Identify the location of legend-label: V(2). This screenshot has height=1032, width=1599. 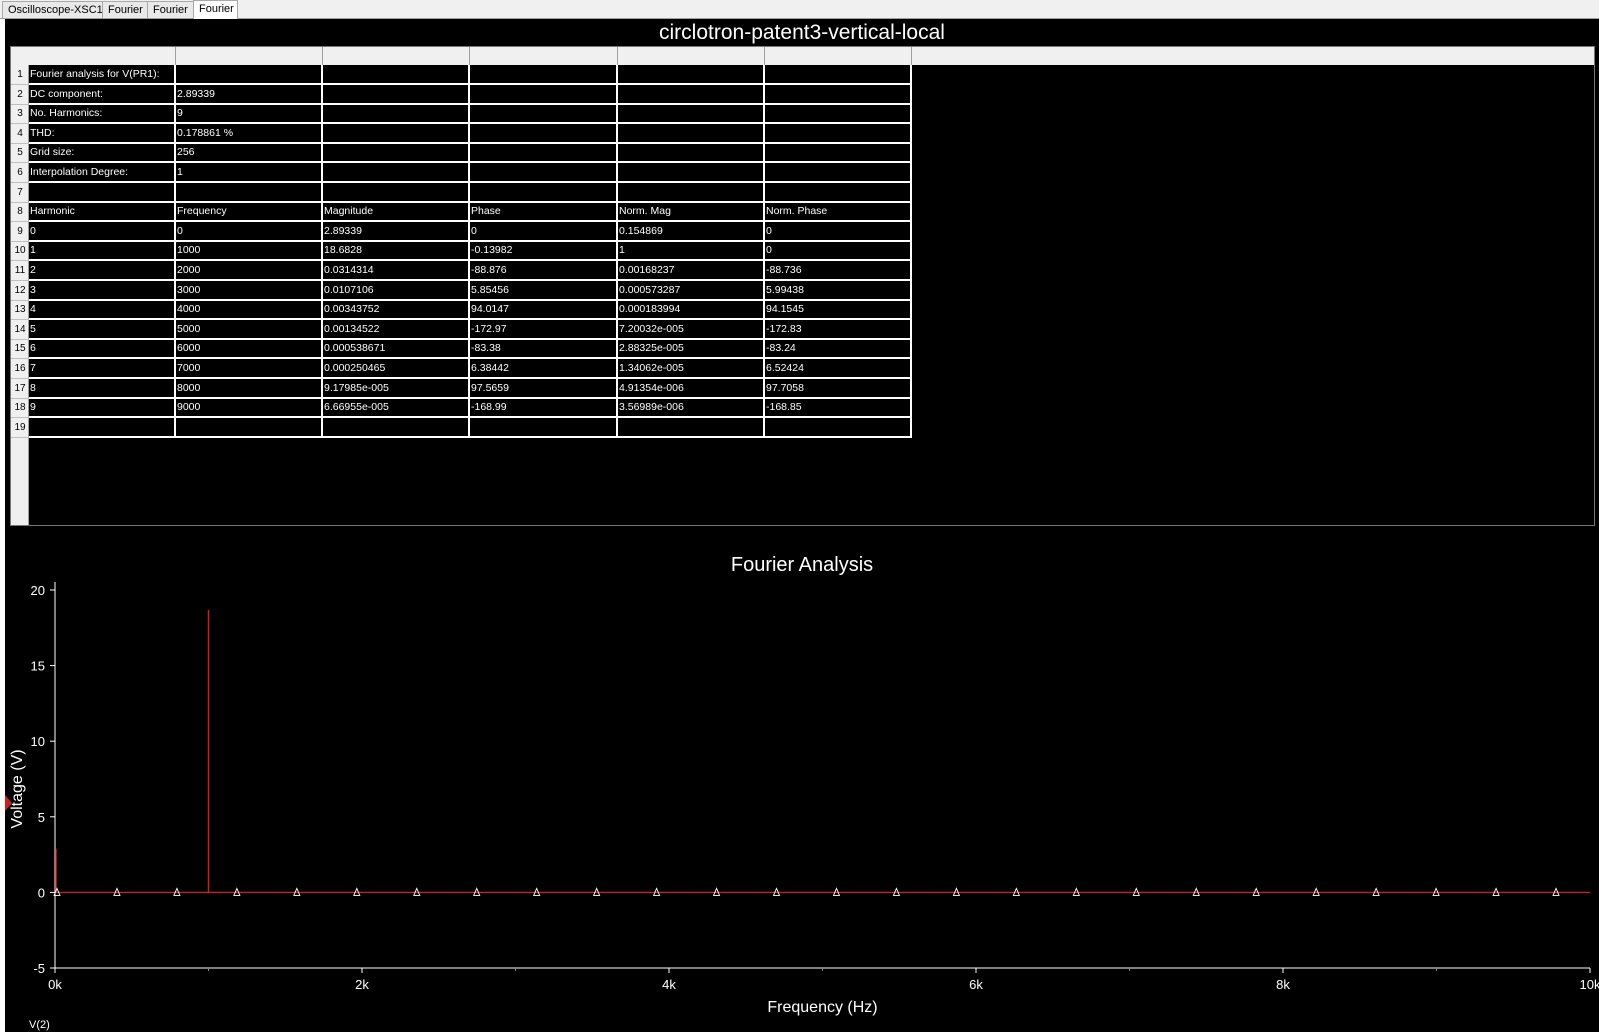
(39, 1025).